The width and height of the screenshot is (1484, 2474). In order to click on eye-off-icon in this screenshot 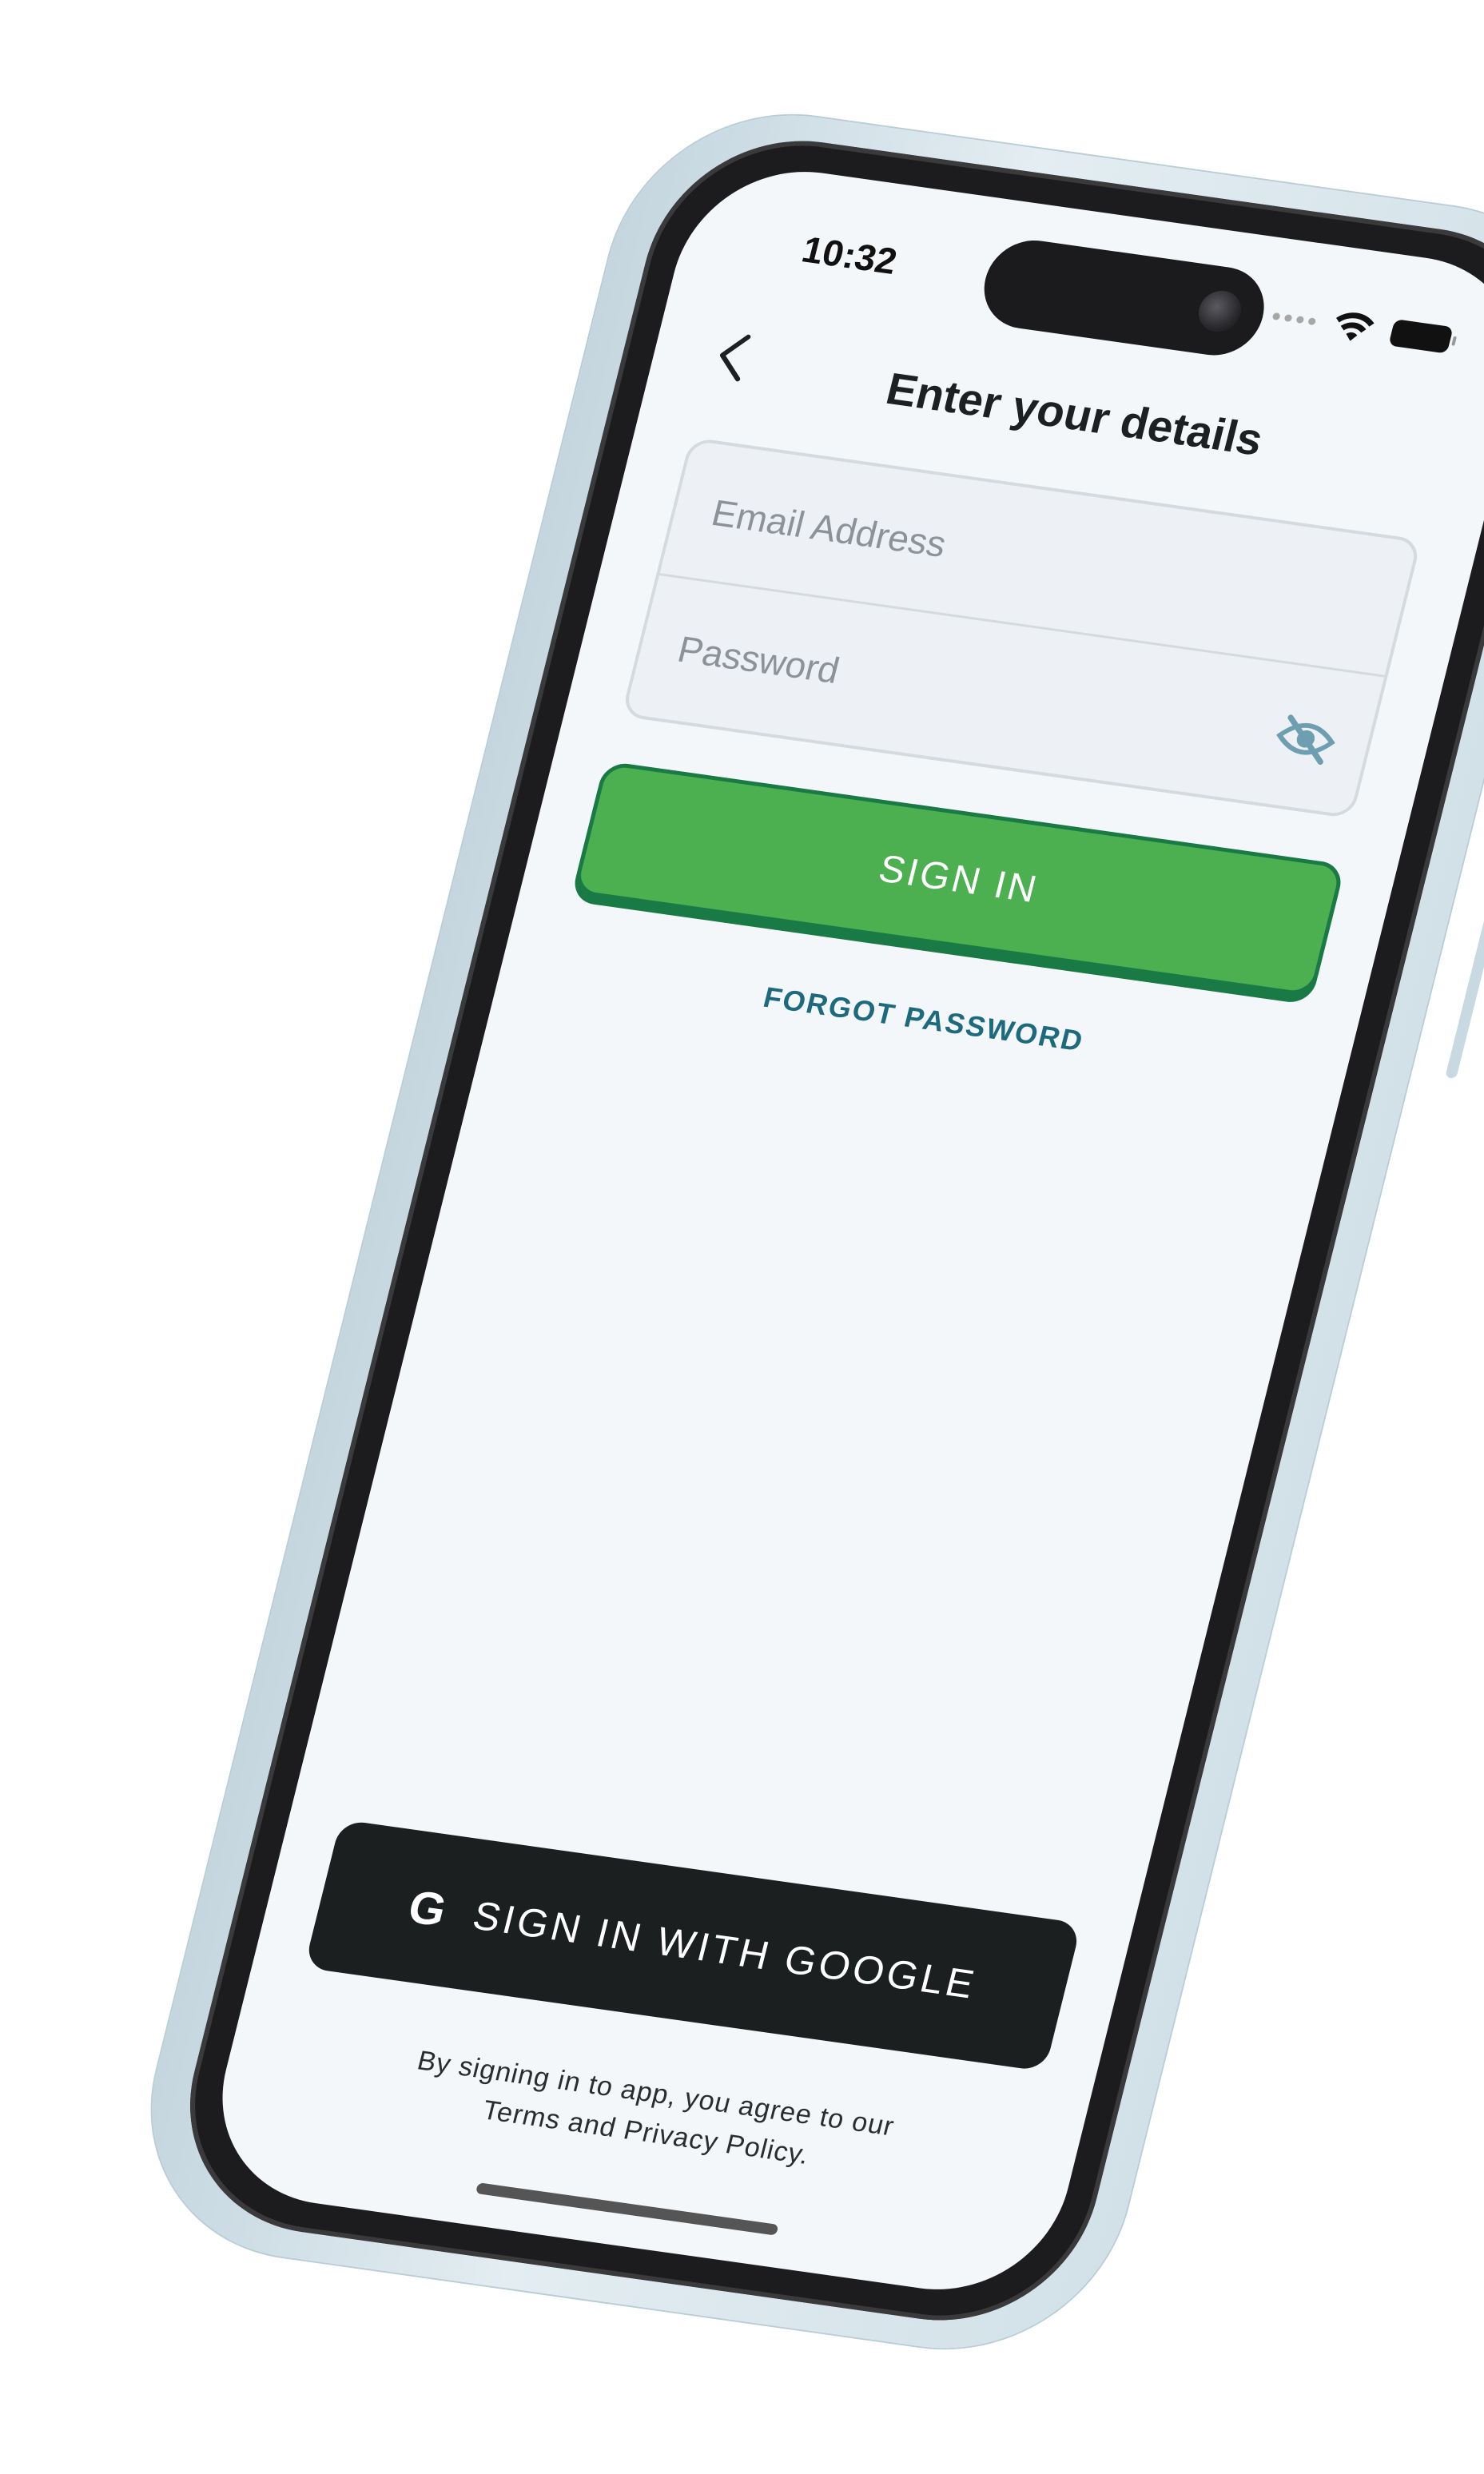, I will do `click(1306, 738)`.